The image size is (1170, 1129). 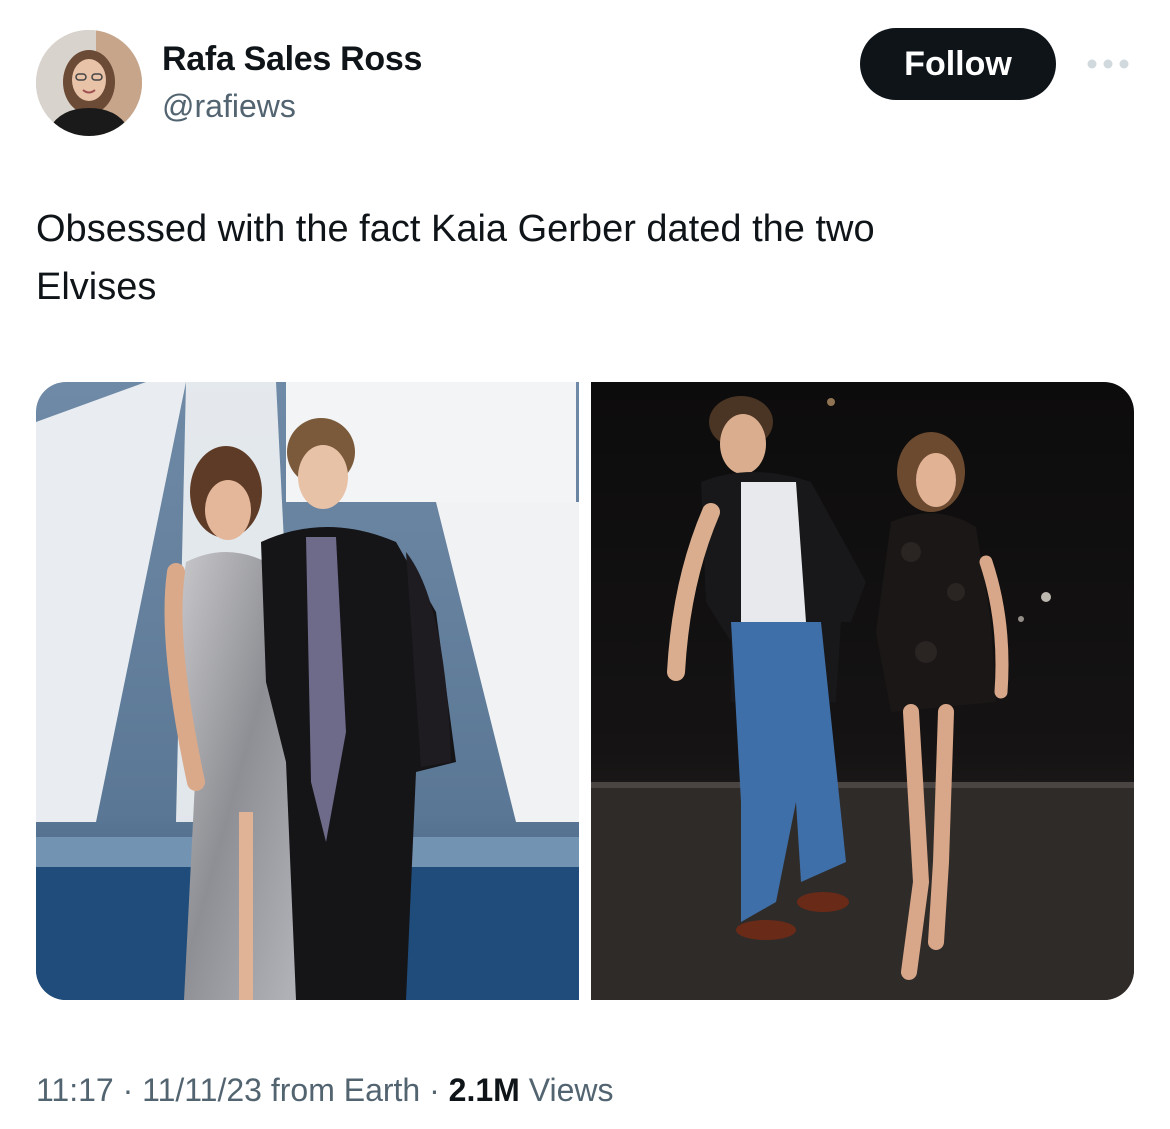 What do you see at coordinates (484, 1090) in the screenshot?
I see `views-count: 2.1M` at bounding box center [484, 1090].